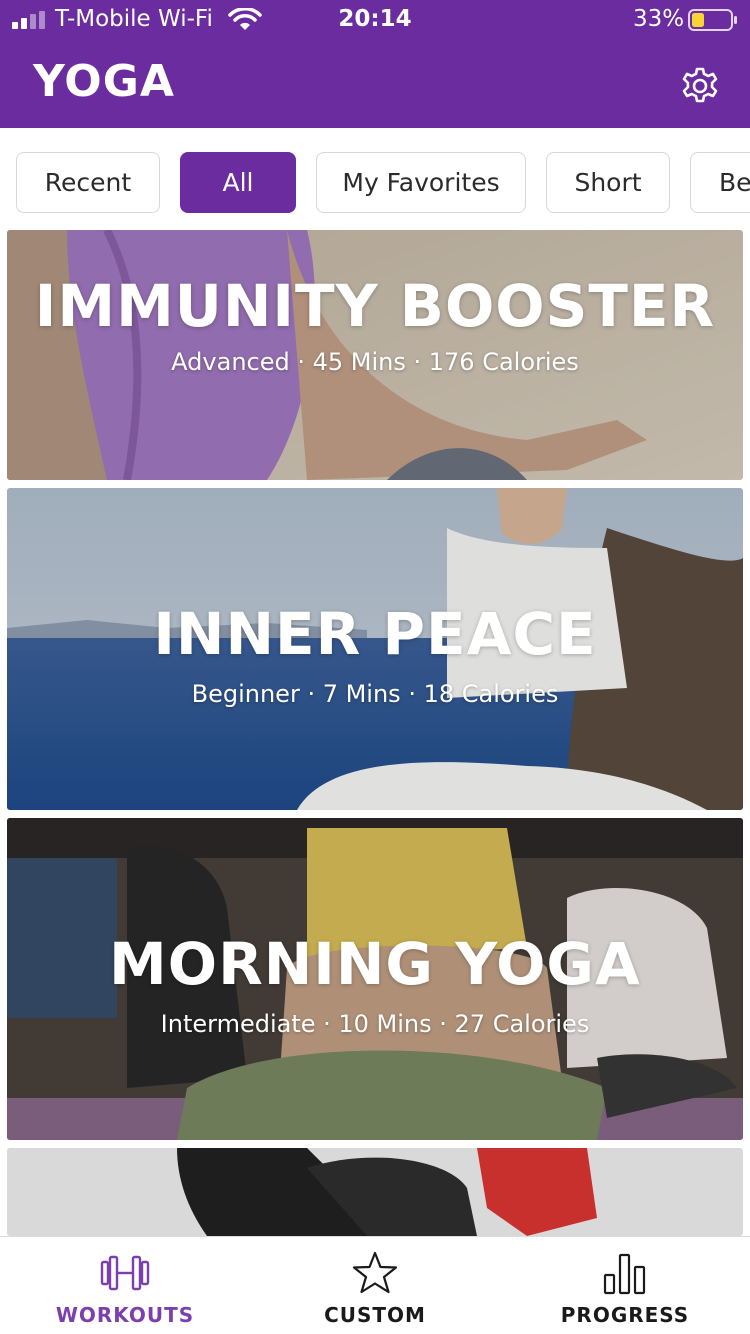 Image resolution: width=750 pixels, height=1334 pixels. I want to click on bottom-tab-bar: WORKOUTS CUSTOM PROGRESS, so click(375, 1285).